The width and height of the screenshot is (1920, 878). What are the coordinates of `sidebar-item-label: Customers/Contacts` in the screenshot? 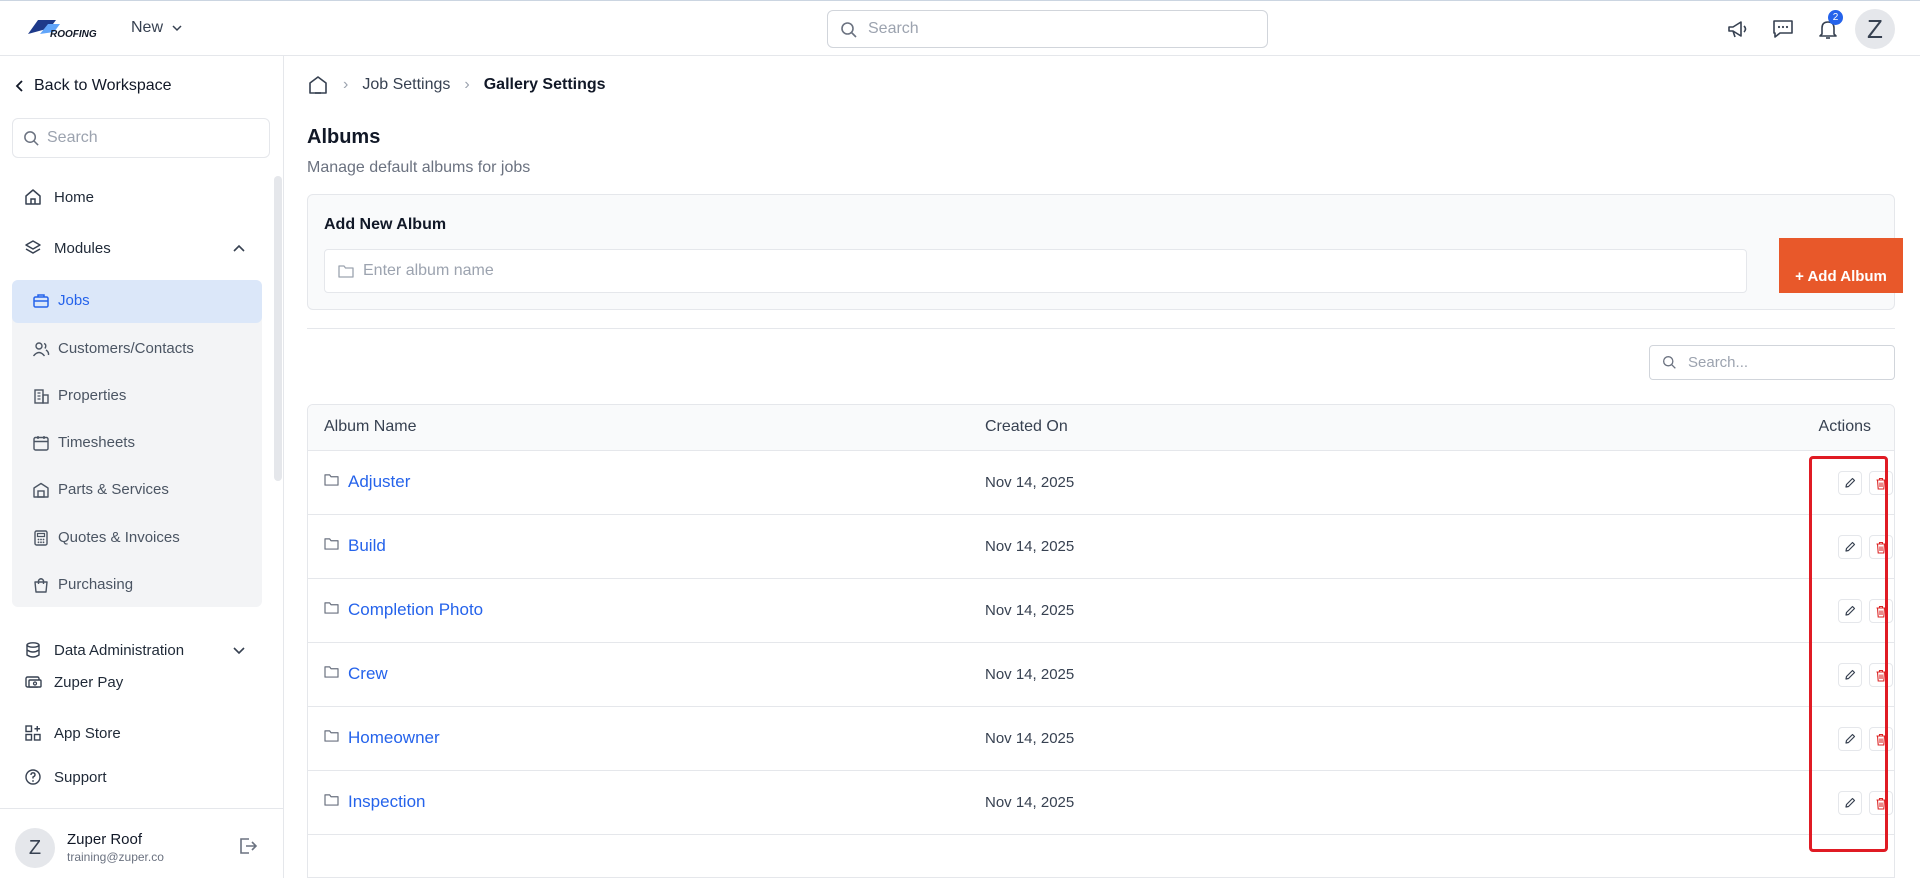 It's located at (126, 348).